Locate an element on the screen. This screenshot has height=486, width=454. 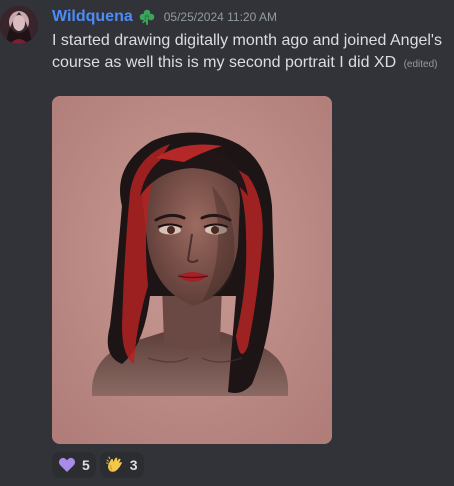
avatar-image is located at coordinates (19, 25).